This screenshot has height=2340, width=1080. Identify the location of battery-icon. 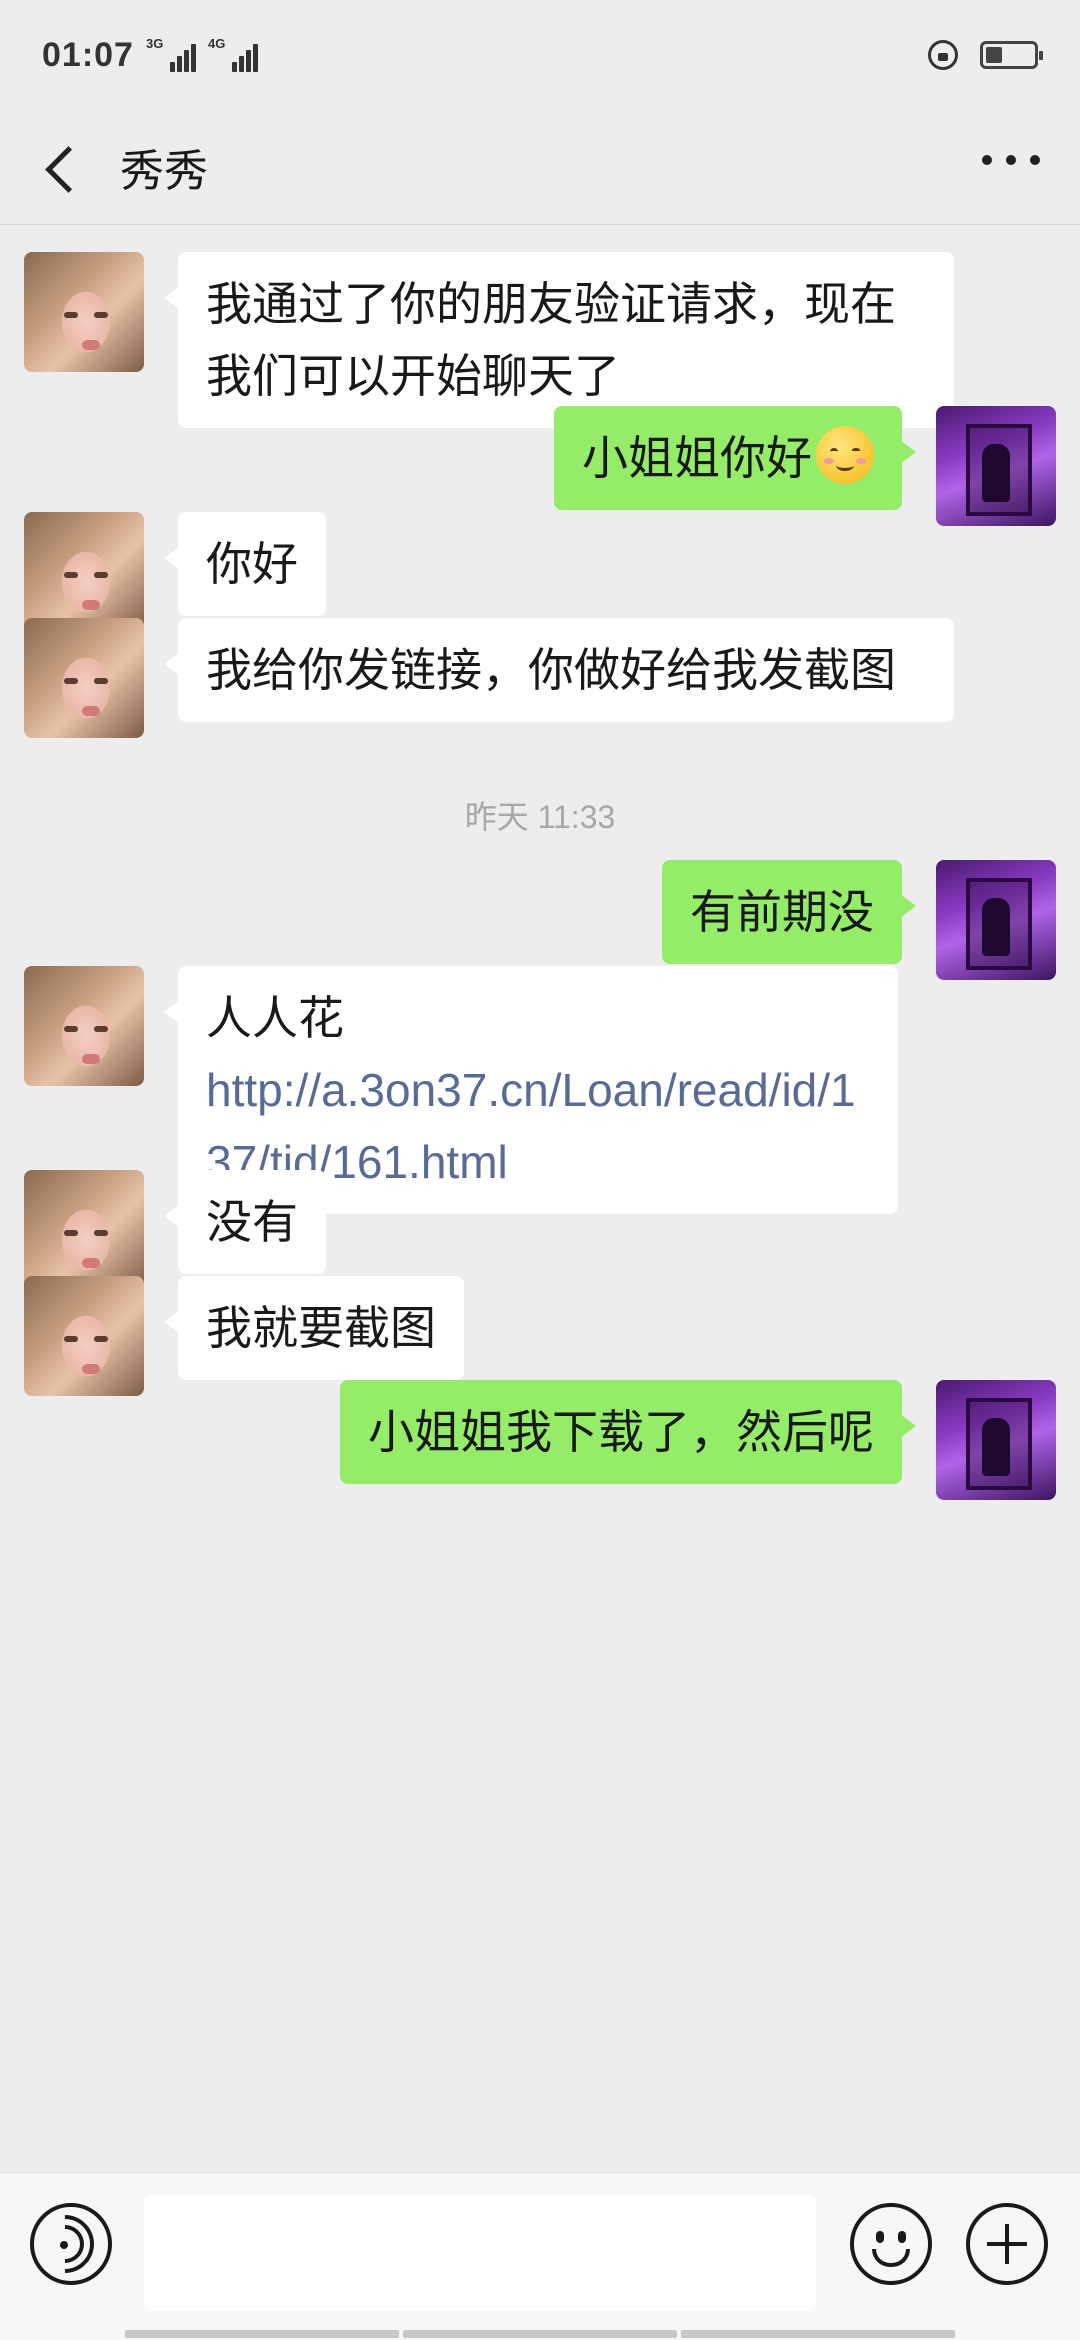
(1011, 55).